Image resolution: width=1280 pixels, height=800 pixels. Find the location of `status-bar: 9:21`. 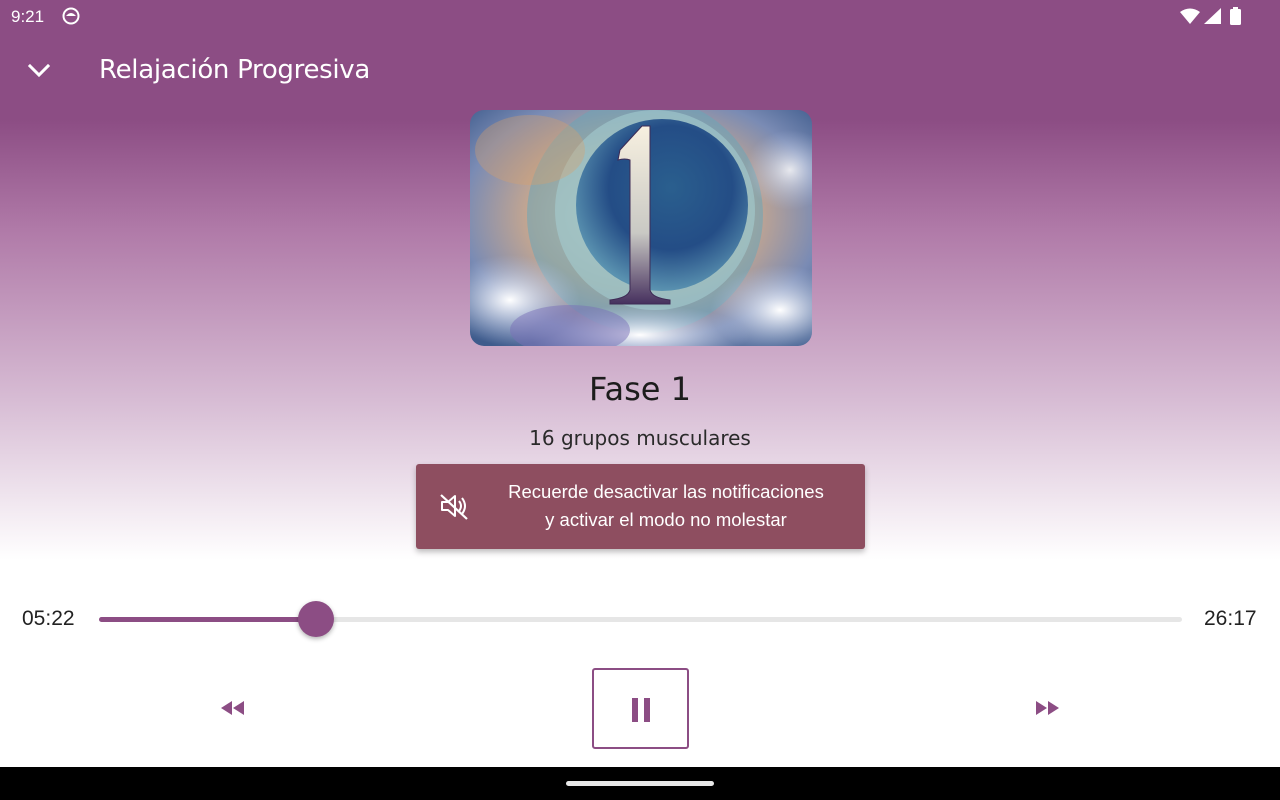

status-bar: 9:21 is located at coordinates (640, 17).